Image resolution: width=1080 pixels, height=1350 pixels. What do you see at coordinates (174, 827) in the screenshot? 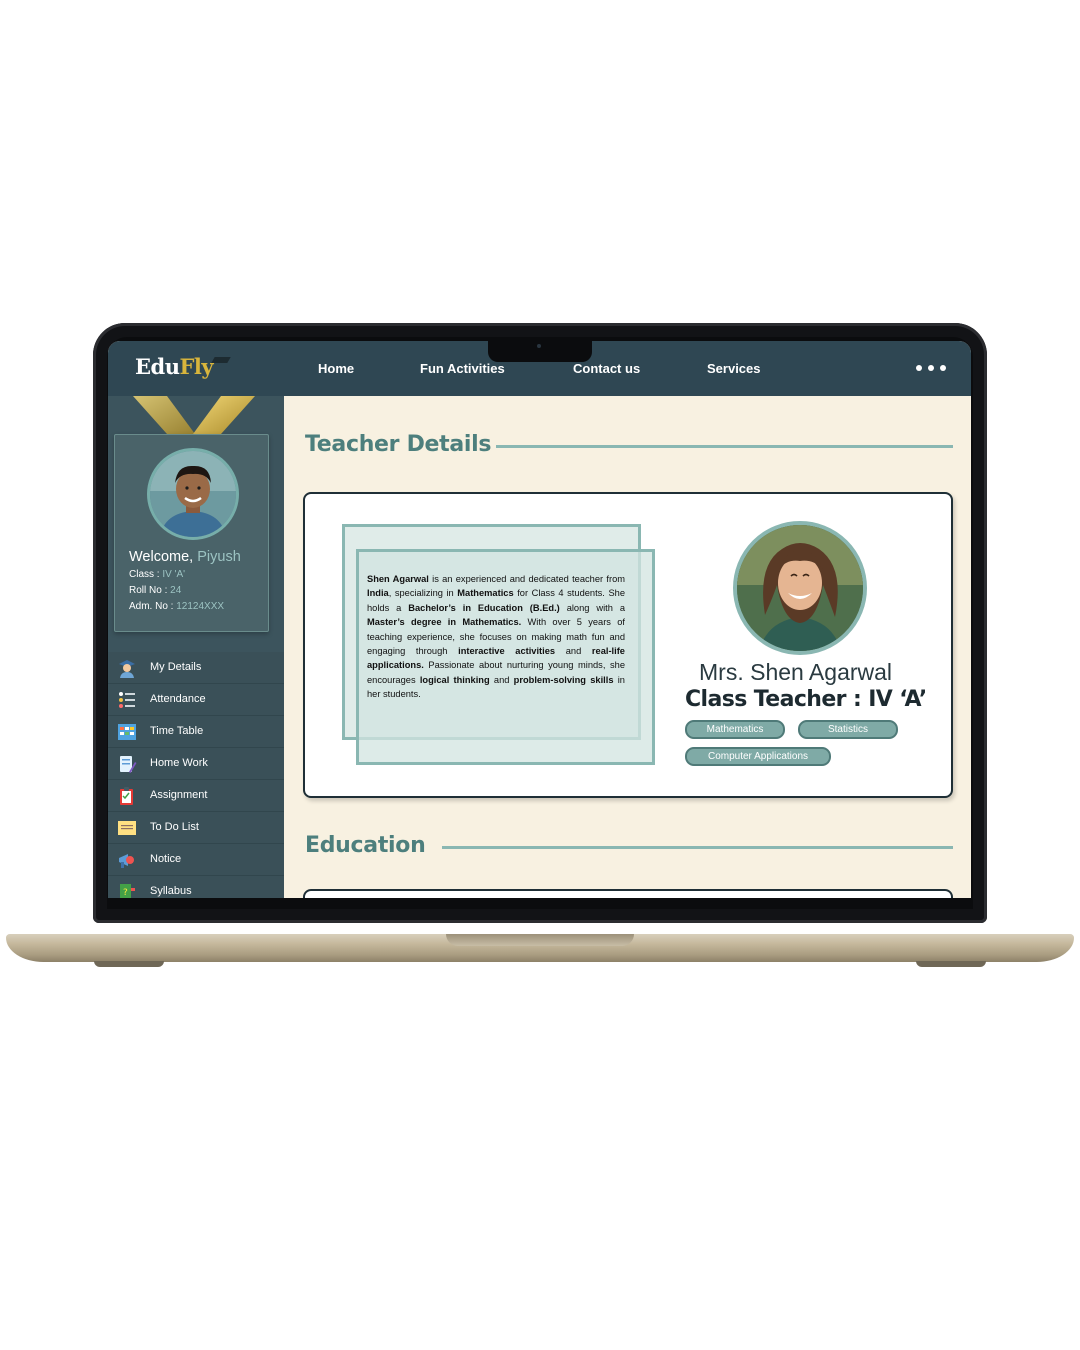
I see `sidebar-item-label: To Do List` at bounding box center [174, 827].